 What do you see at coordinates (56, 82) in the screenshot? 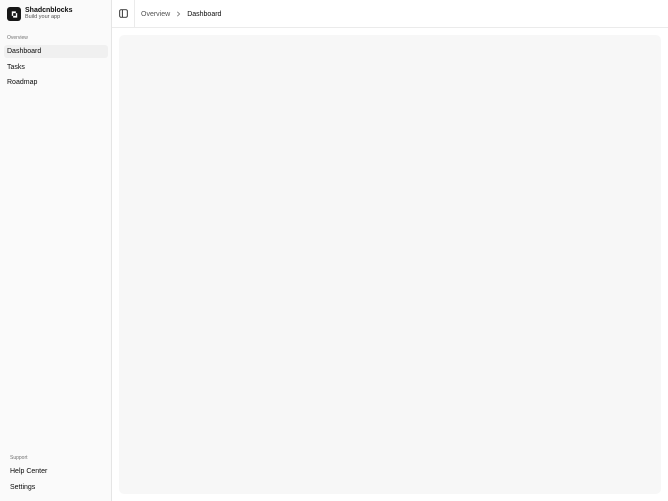
I see `sidebar-item-roadmap: Roadmap` at bounding box center [56, 82].